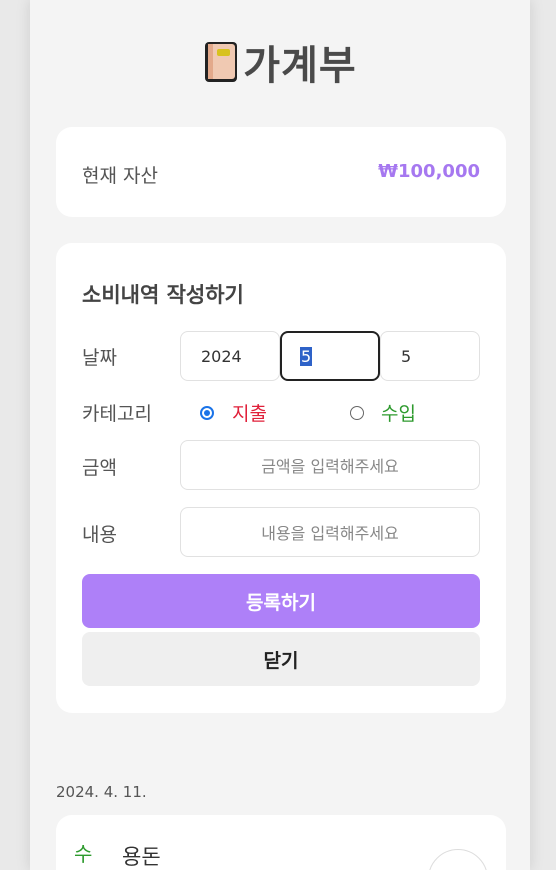 Image resolution: width=556 pixels, height=870 pixels. I want to click on entry-type-badge: 수입, so click(83, 856).